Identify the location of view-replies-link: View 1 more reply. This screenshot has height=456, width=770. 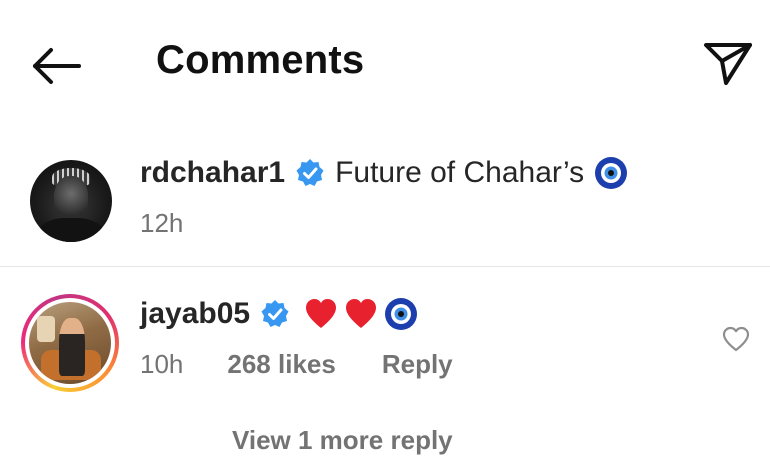
(342, 440).